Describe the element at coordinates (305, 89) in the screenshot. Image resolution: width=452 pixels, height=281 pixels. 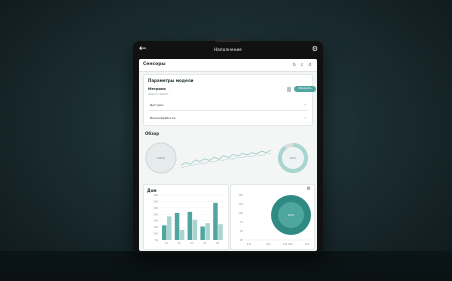
I see `update-button: Обновить` at that location.